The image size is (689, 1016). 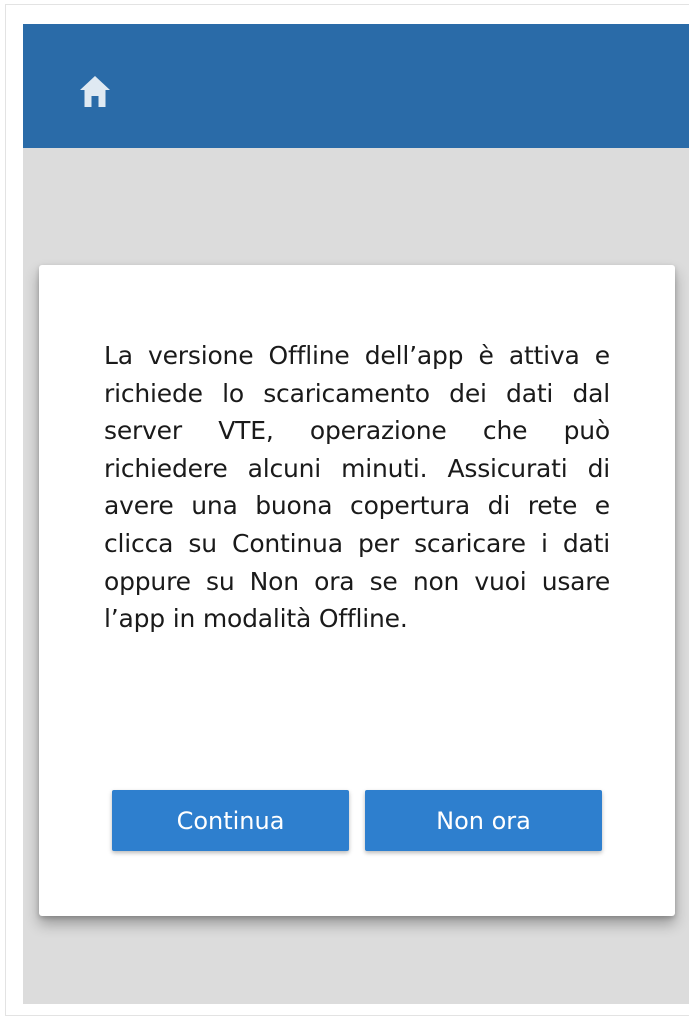 I want to click on top-app-bar, so click(x=356, y=86).